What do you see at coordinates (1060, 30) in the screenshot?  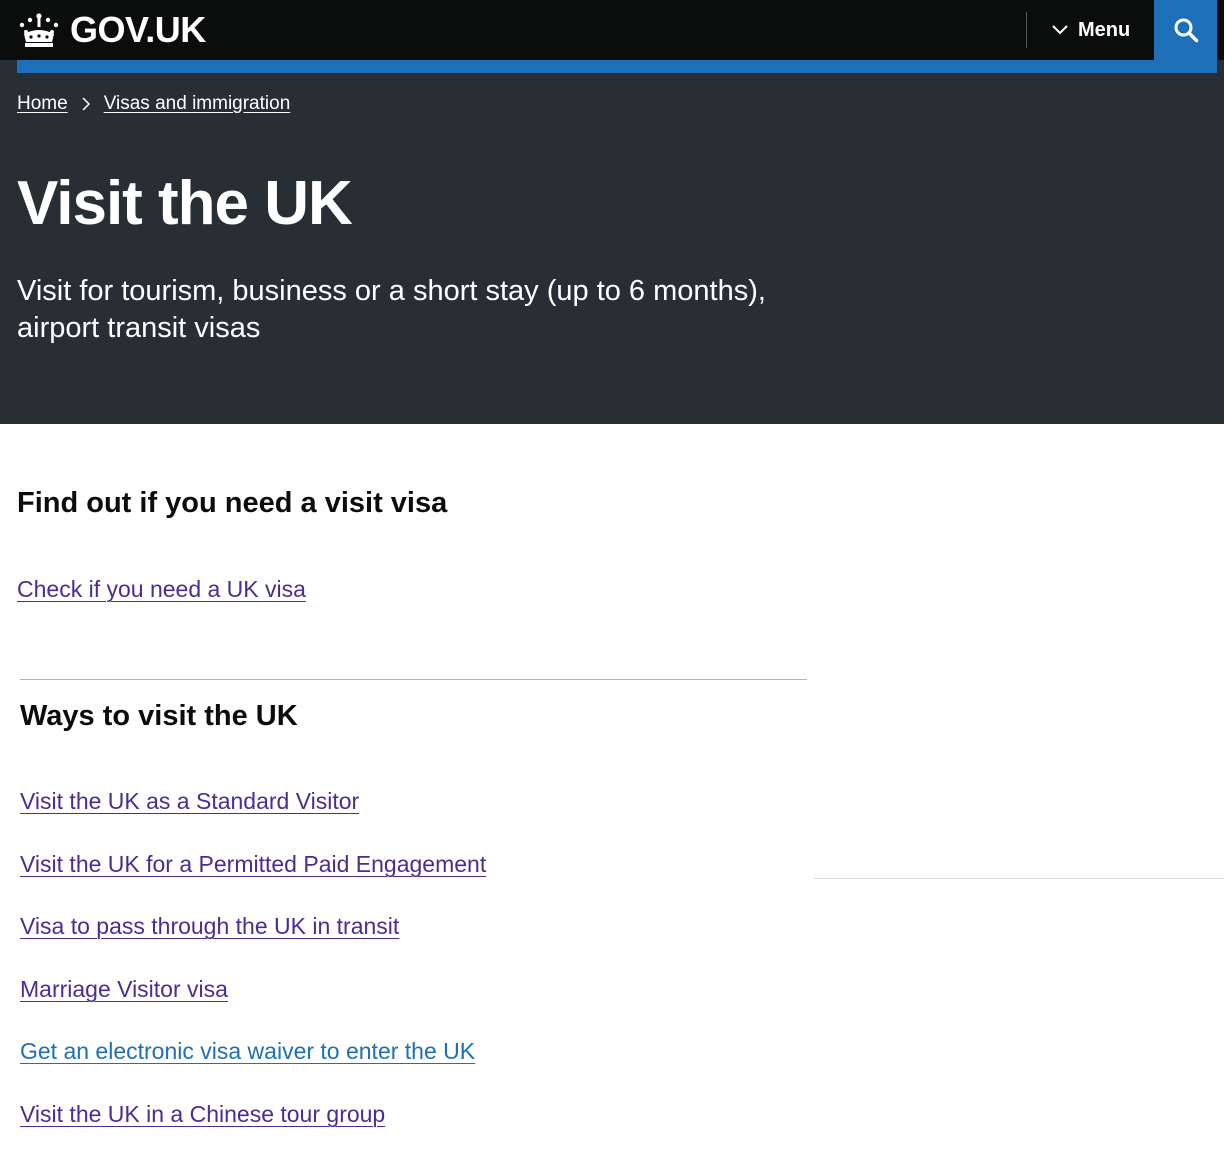 I see `chevron-down-icon` at bounding box center [1060, 30].